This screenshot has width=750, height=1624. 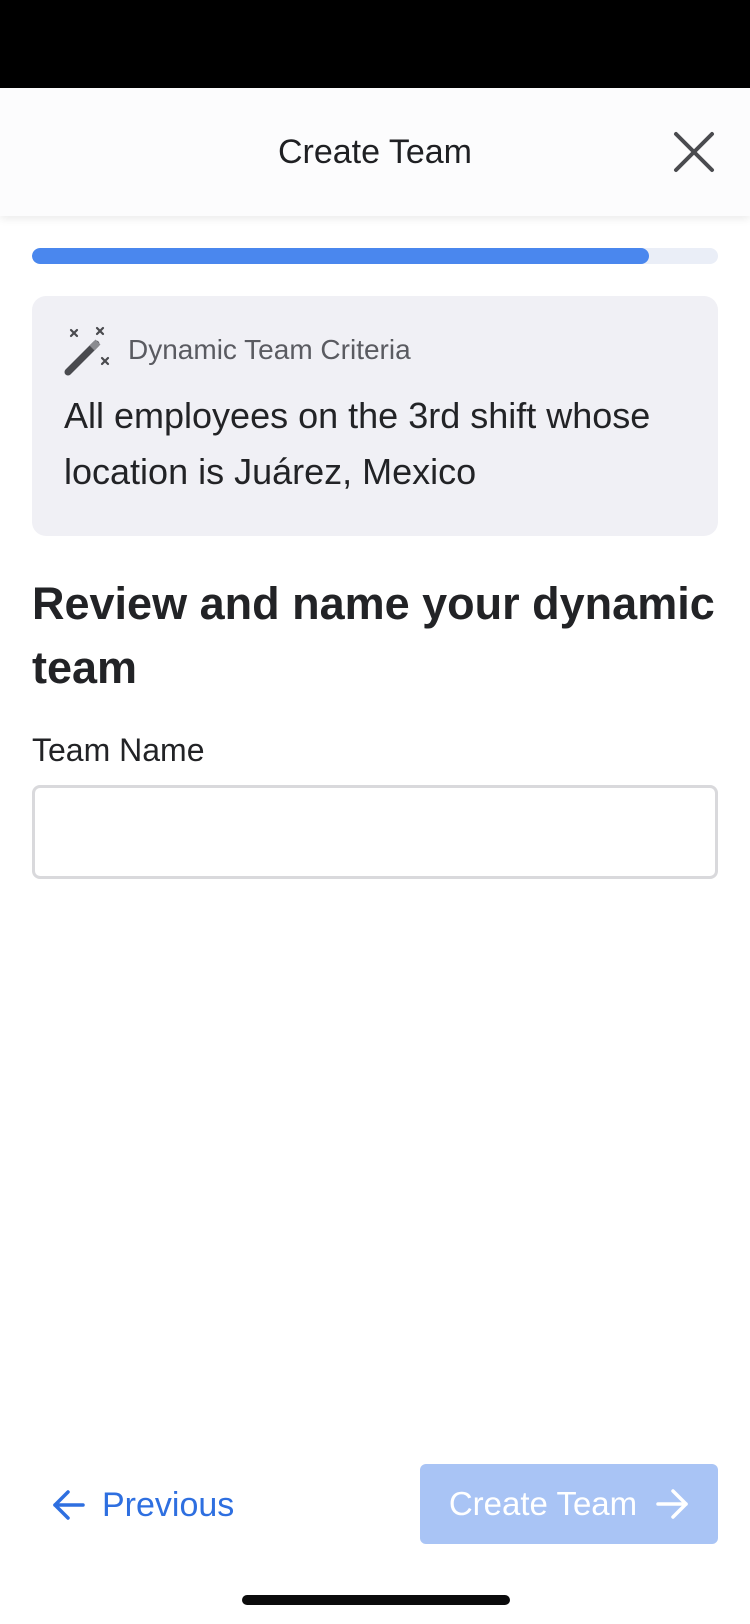 What do you see at coordinates (375, 1505) in the screenshot?
I see `footer: Previous Create Team` at bounding box center [375, 1505].